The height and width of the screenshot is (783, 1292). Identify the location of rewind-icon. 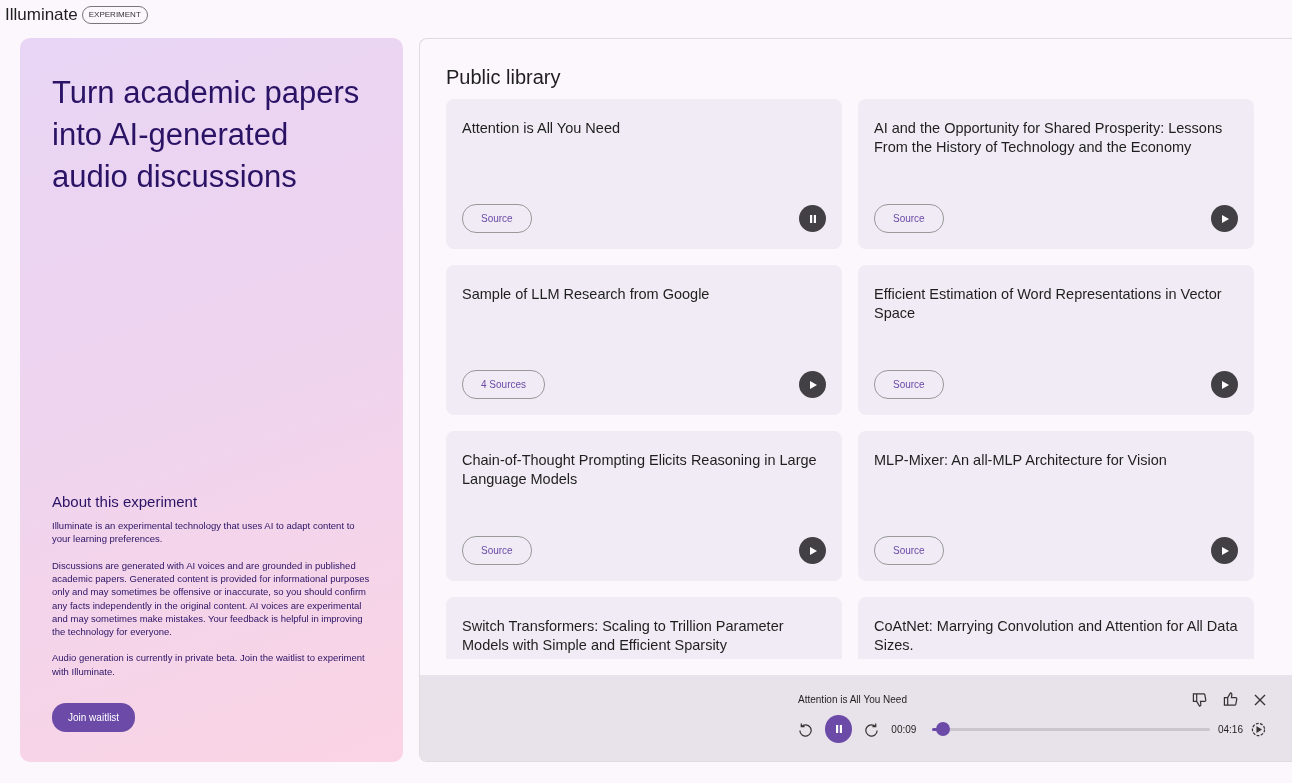
(805, 729).